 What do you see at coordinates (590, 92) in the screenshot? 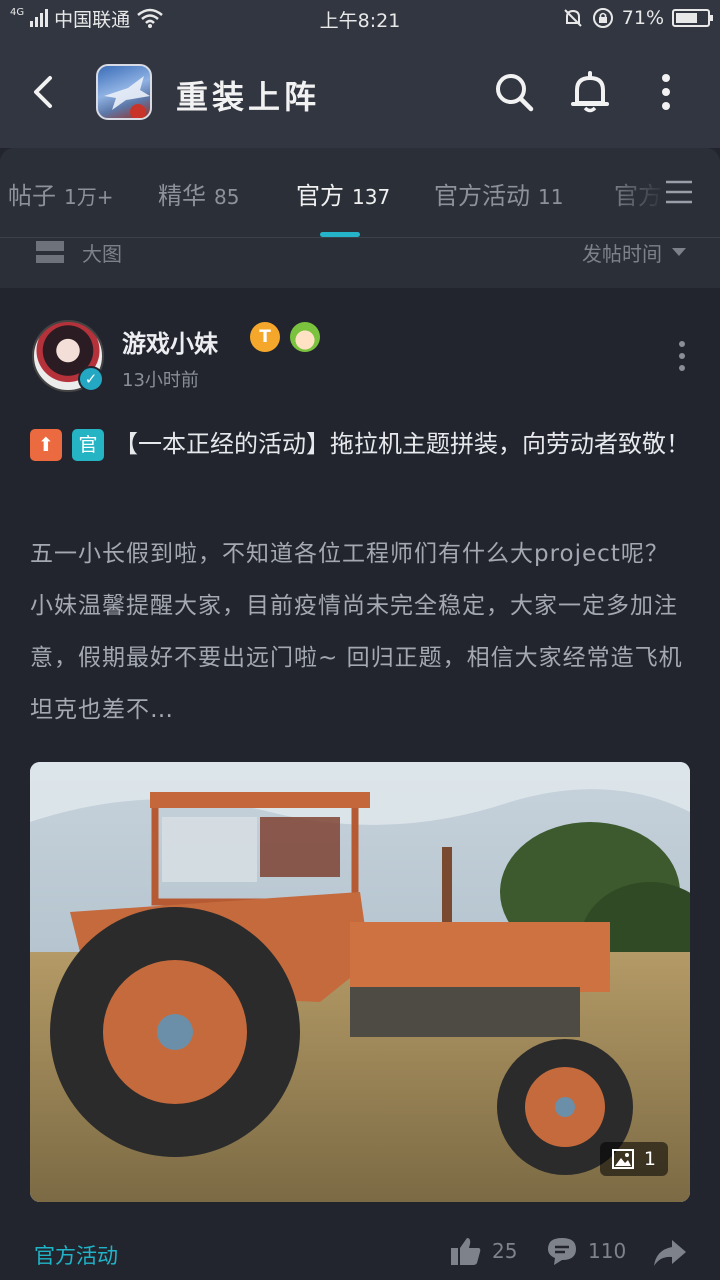
I see `bell-icon` at bounding box center [590, 92].